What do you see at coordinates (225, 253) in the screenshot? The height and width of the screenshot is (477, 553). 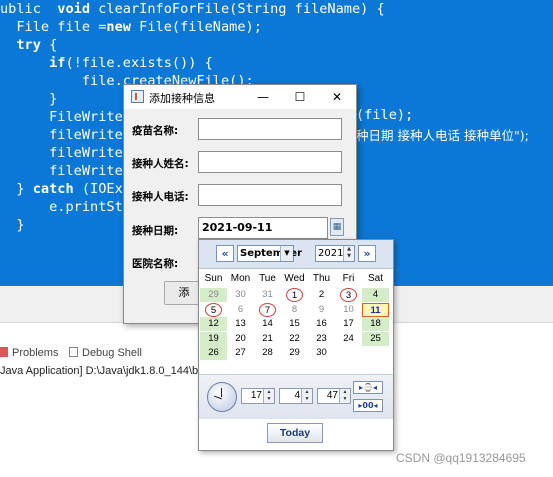 I see `prev-month-button: «` at bounding box center [225, 253].